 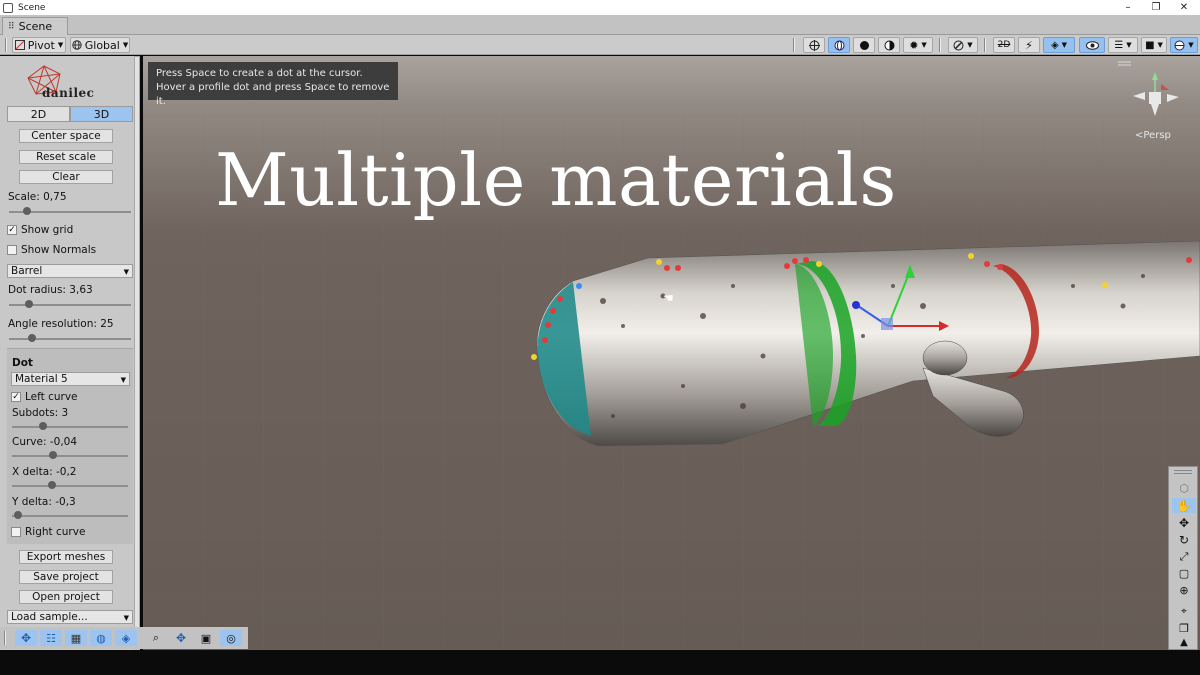 I want to click on overlay-tool-button: ☷, so click(x=51, y=638).